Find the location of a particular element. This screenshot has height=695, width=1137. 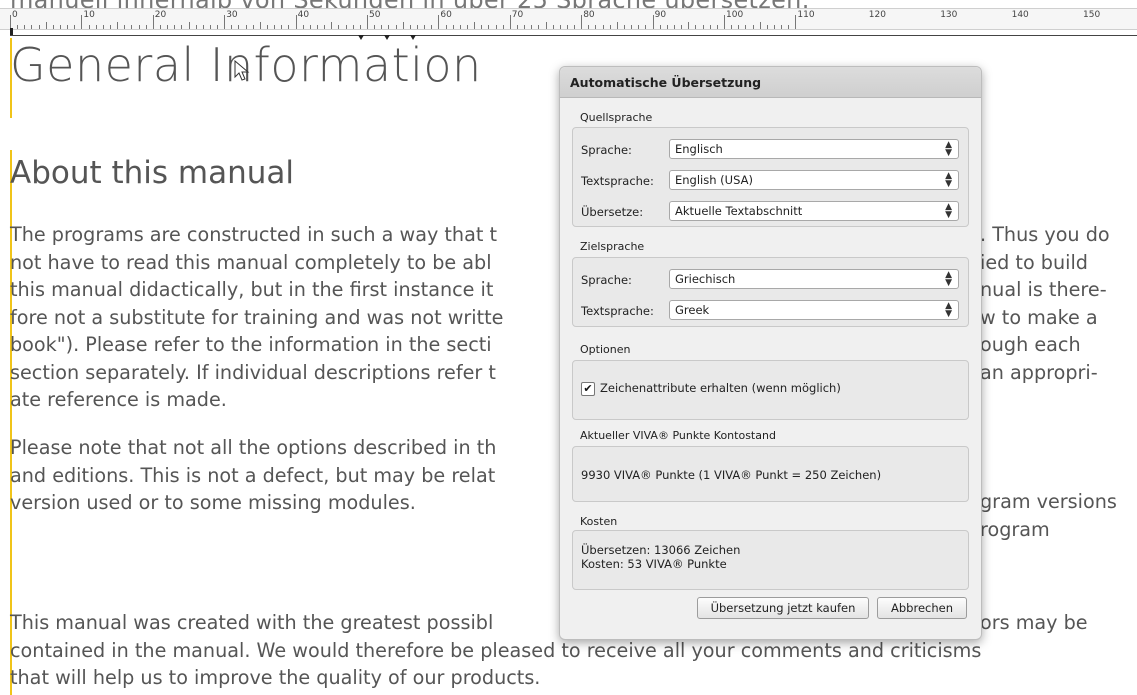

source-section-label: Quellsprache is located at coordinates (616, 117).